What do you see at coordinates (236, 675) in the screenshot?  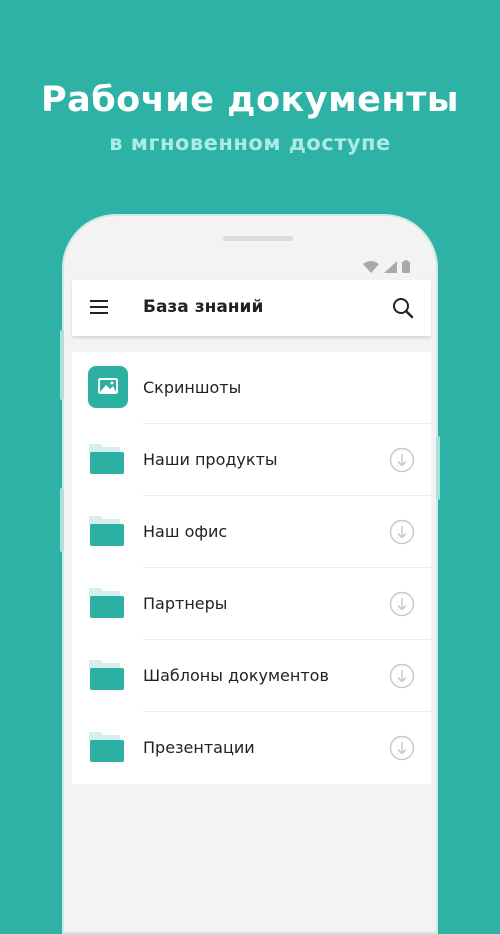 I see `list-item-label: Шаблоны документов` at bounding box center [236, 675].